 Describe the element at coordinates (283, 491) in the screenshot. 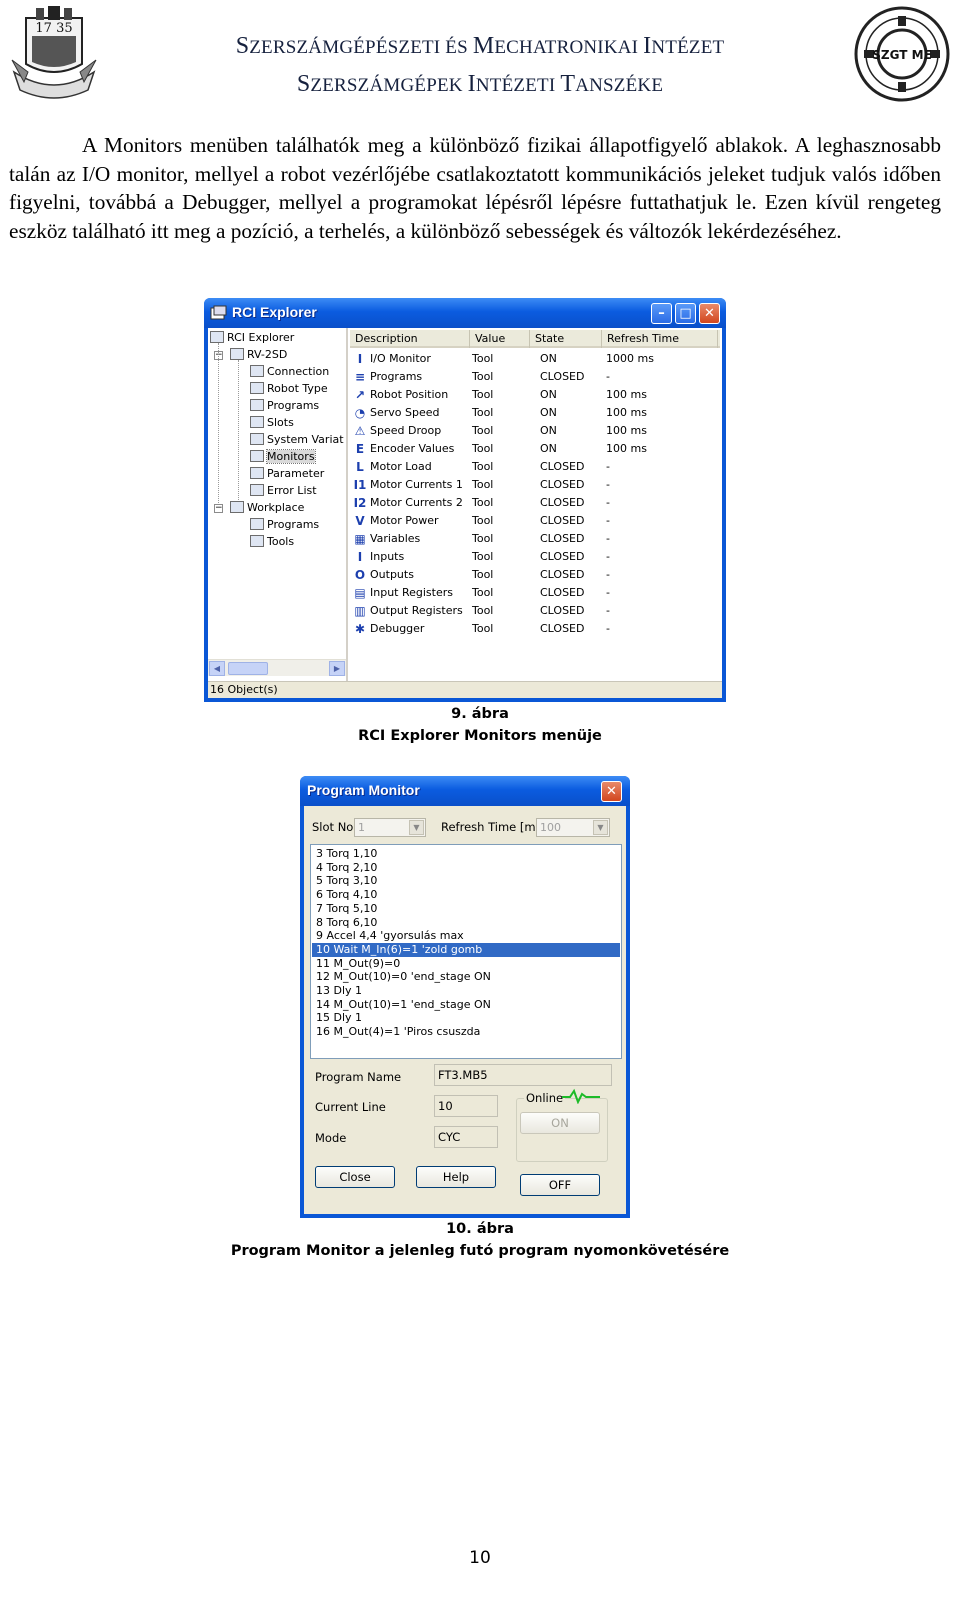

I see `tree-item: Error List` at that location.